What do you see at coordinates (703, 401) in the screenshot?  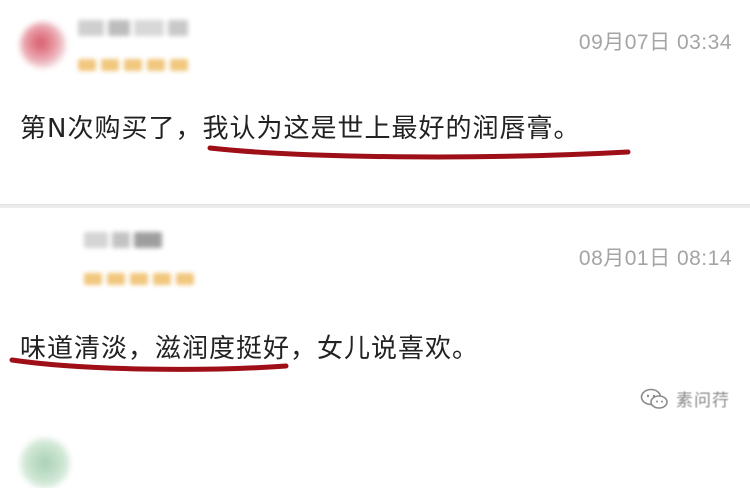 I see `watermark-text: 素问荇` at bounding box center [703, 401].